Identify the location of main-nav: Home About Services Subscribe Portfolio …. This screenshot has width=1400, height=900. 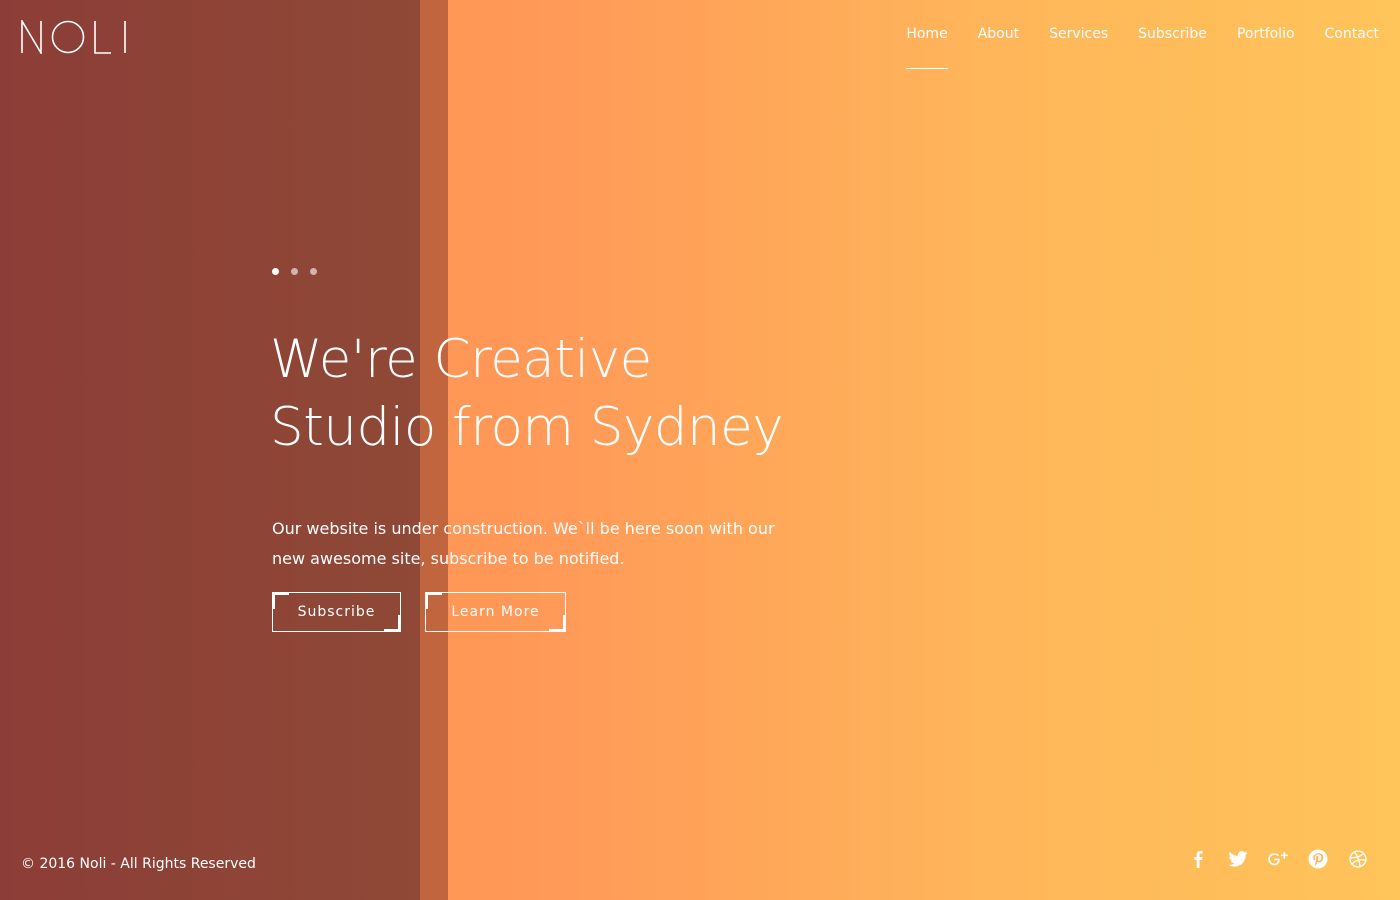
(1142, 45).